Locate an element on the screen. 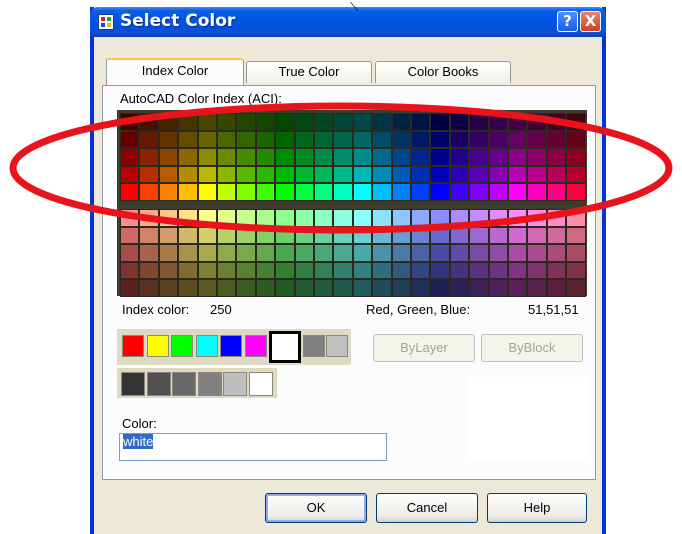 This screenshot has width=682, height=534. cancel-button: Cancel is located at coordinates (427, 508).